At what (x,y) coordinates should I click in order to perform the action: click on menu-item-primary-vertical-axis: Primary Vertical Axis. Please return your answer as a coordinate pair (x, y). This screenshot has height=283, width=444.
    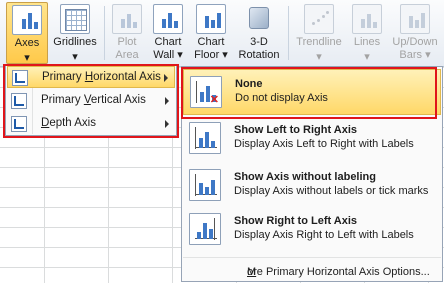
    Looking at the image, I should click on (91, 101).